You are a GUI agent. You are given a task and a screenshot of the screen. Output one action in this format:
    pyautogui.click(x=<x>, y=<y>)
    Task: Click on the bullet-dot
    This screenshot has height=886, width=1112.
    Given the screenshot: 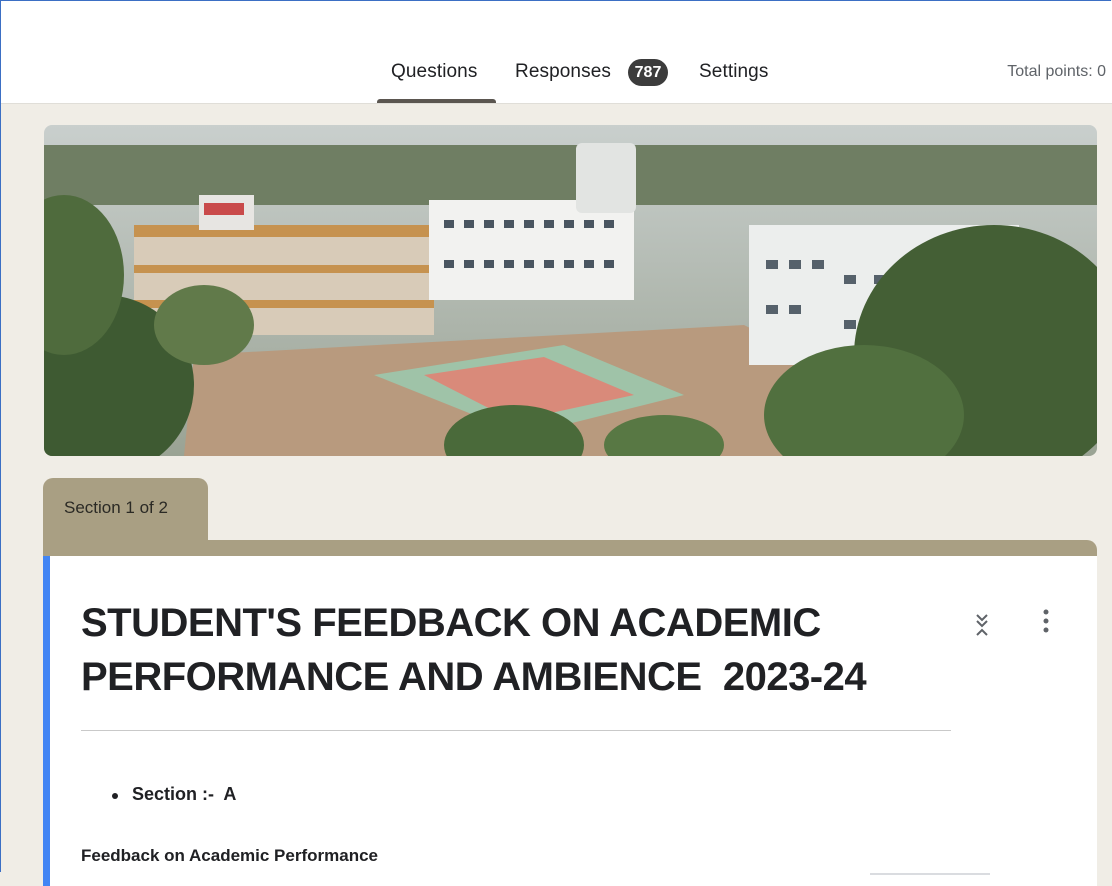 What is the action you would take?
    pyautogui.click(x=115, y=796)
    